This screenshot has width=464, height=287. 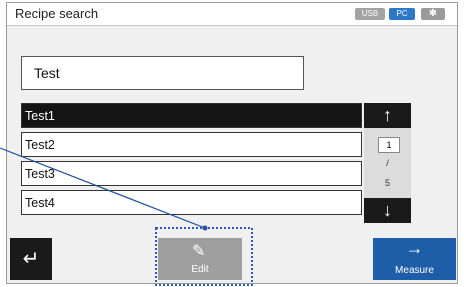 I want to click on list-scrollbar: ↑ 1 / 5 ↓, so click(x=387, y=163).